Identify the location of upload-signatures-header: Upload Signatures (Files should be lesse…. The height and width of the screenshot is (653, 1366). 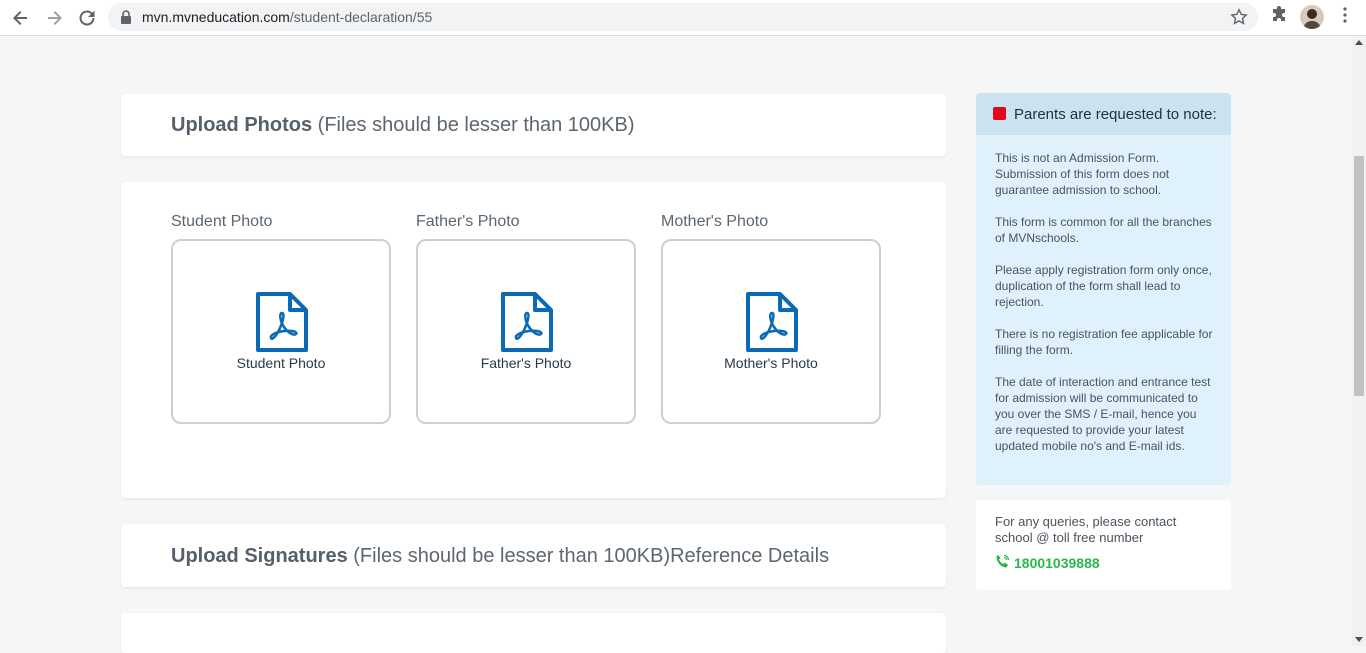
(533, 555).